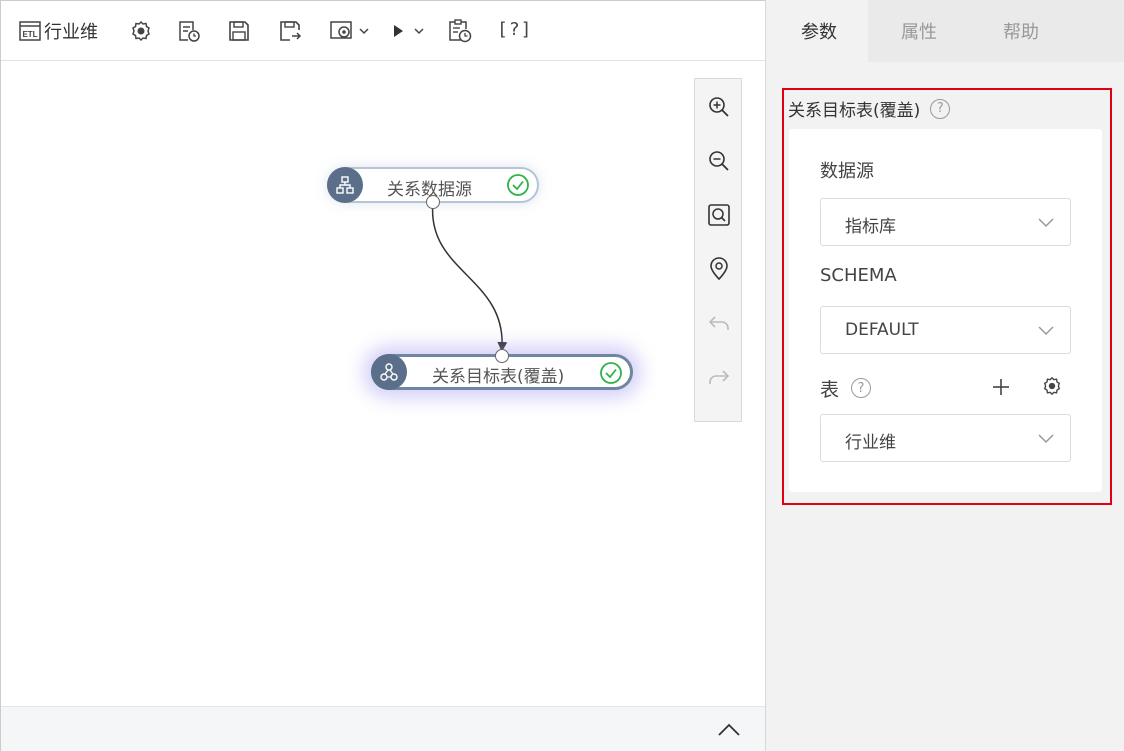 The image size is (1124, 751). I want to click on schema-value: DEFAULT, so click(882, 330).